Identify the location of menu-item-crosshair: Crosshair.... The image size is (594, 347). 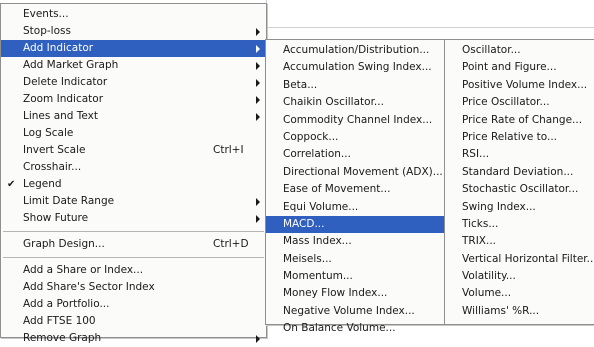
(133, 167).